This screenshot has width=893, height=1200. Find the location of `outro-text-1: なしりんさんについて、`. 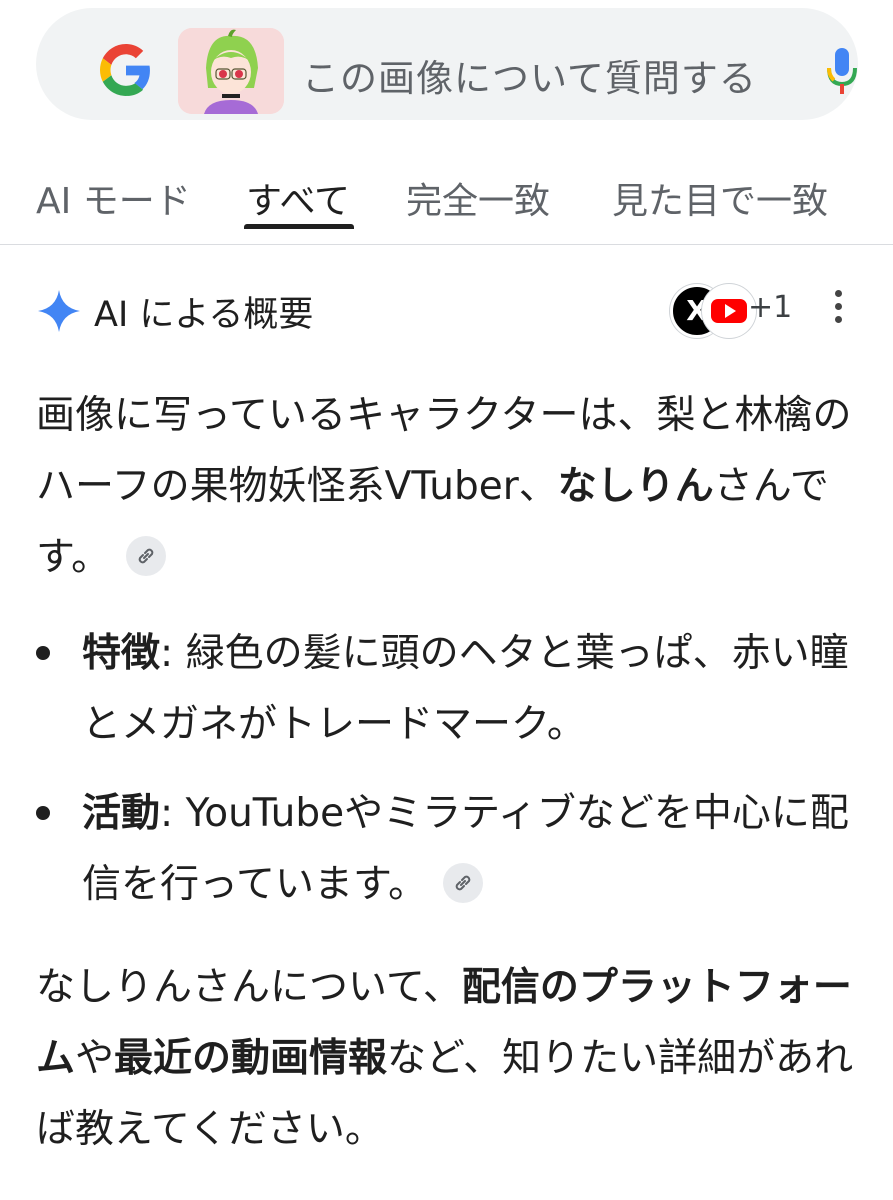

outro-text-1: なしりんさんについて、 is located at coordinates (249, 987).